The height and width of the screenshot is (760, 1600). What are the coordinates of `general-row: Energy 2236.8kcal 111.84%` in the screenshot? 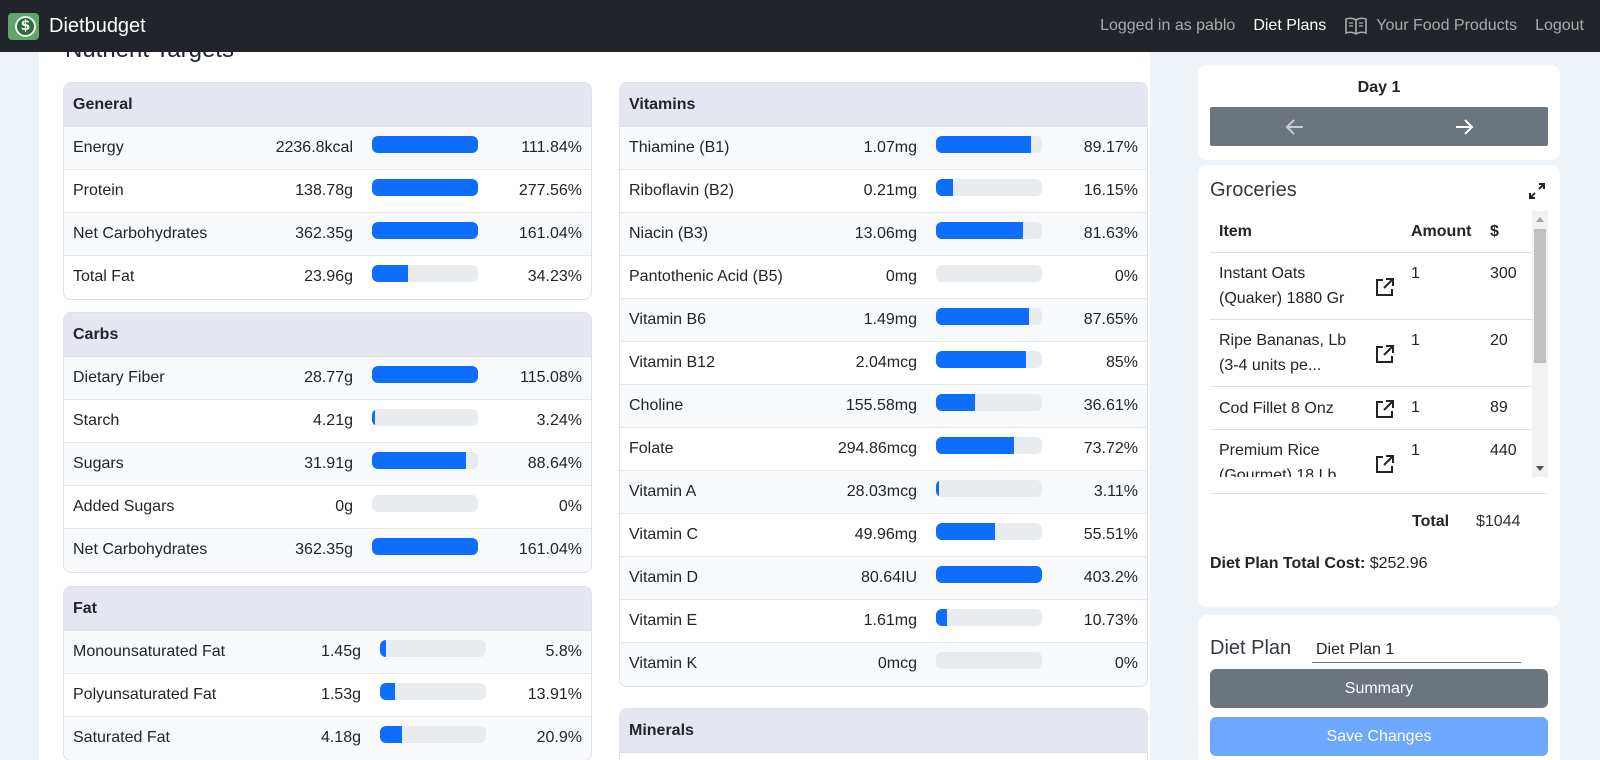 It's located at (327, 148).